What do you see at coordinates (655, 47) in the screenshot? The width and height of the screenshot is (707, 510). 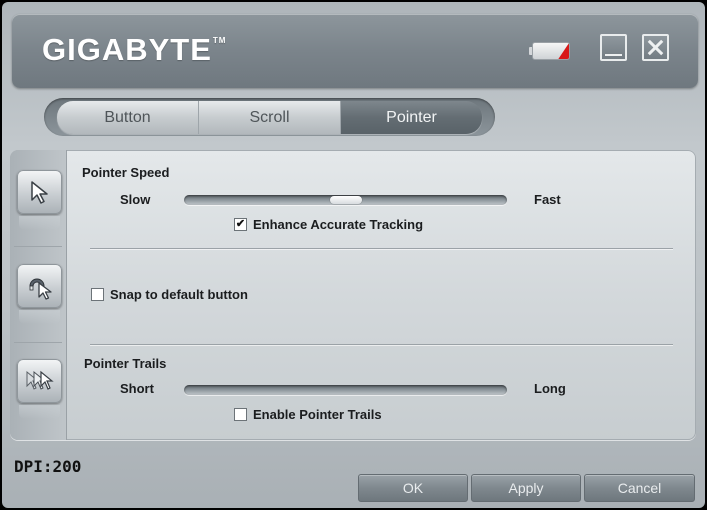 I see `close-icon` at bounding box center [655, 47].